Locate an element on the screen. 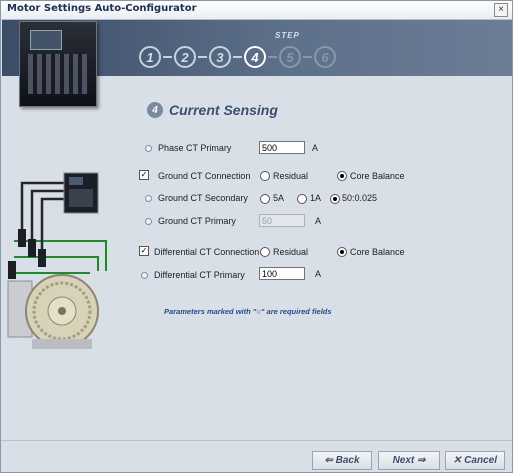 The width and height of the screenshot is (513, 473). section-heading: 4 Current Sensing is located at coordinates (212, 110).